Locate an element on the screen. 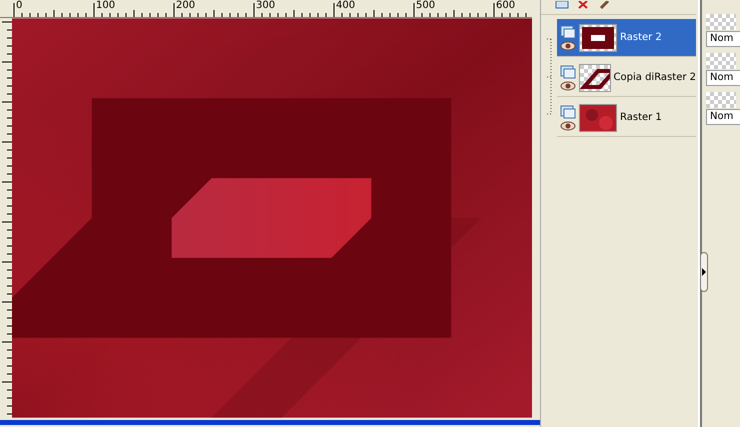 The image size is (740, 427). panel-splitter-handle is located at coordinates (704, 272).